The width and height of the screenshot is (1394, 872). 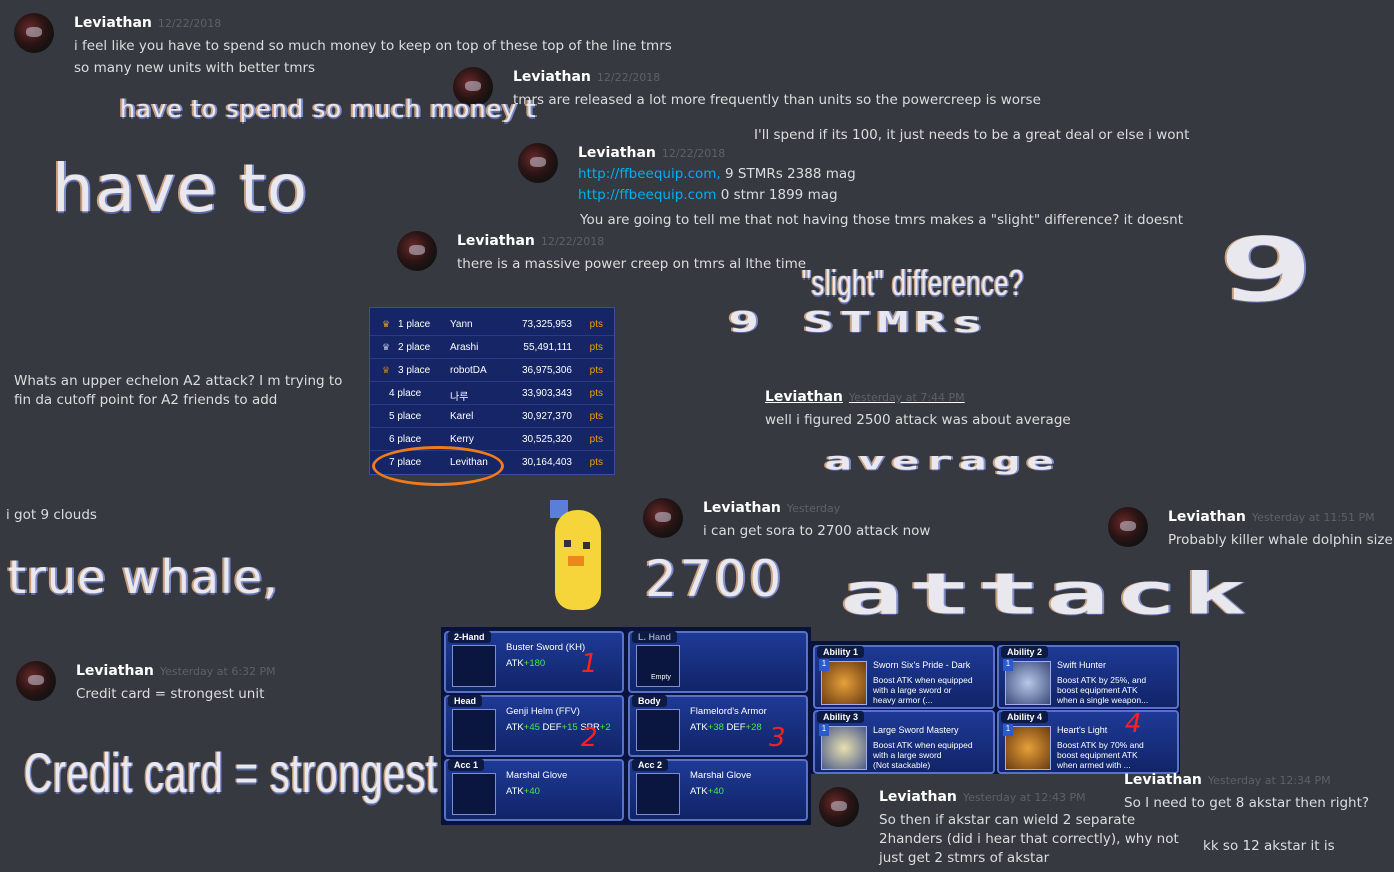 I want to click on item-name: Buster Sword (KH), so click(x=546, y=647).